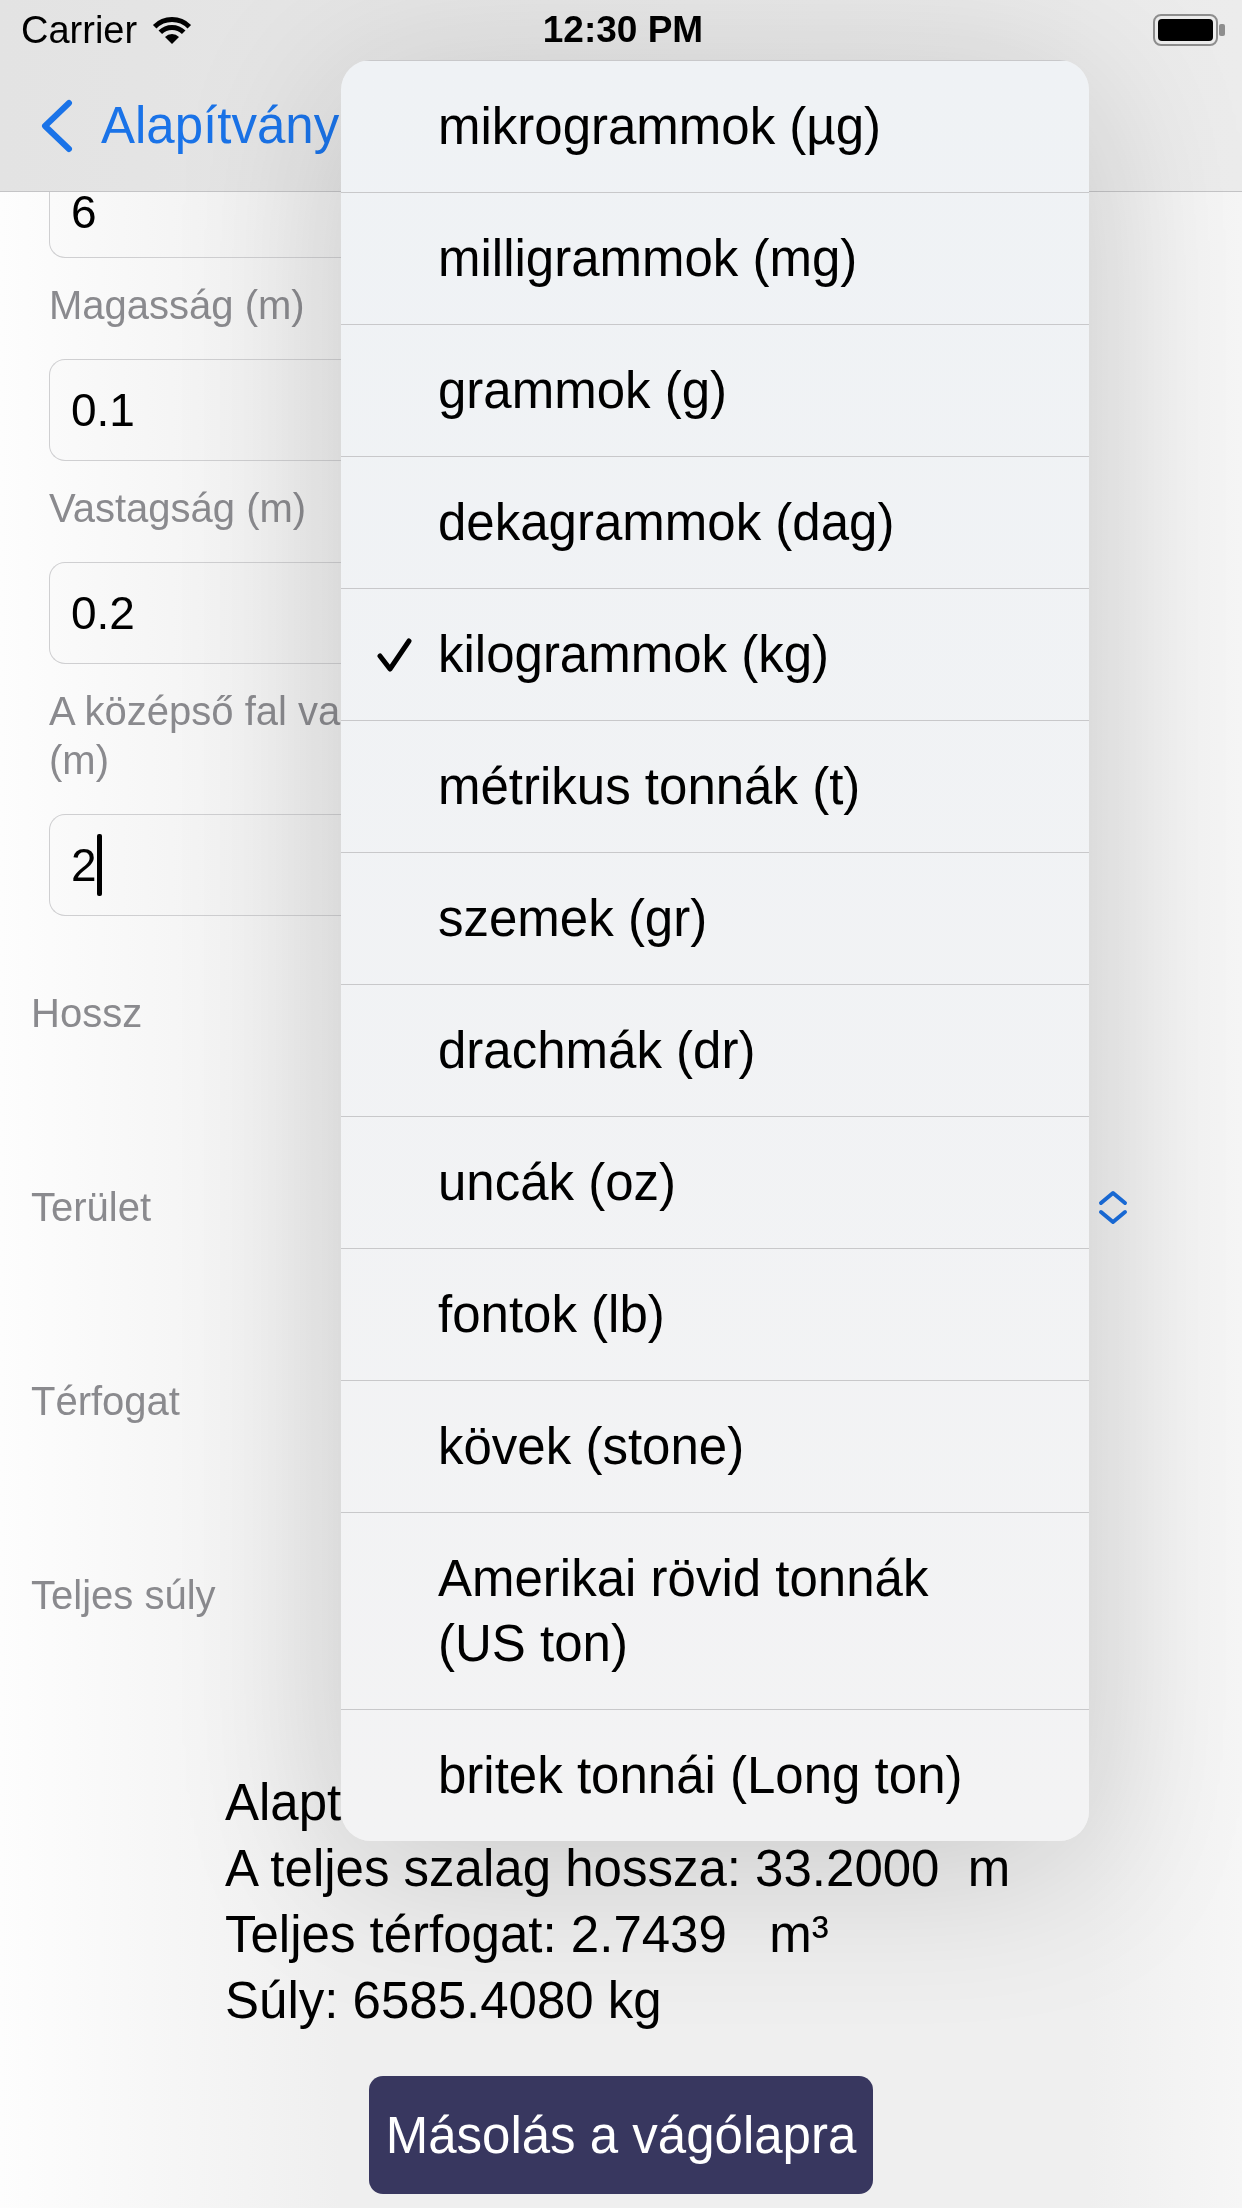 The height and width of the screenshot is (2208, 1242). What do you see at coordinates (618, 1869) in the screenshot?
I see `result-text: A teljes szalag hossza: 33.2000 m` at bounding box center [618, 1869].